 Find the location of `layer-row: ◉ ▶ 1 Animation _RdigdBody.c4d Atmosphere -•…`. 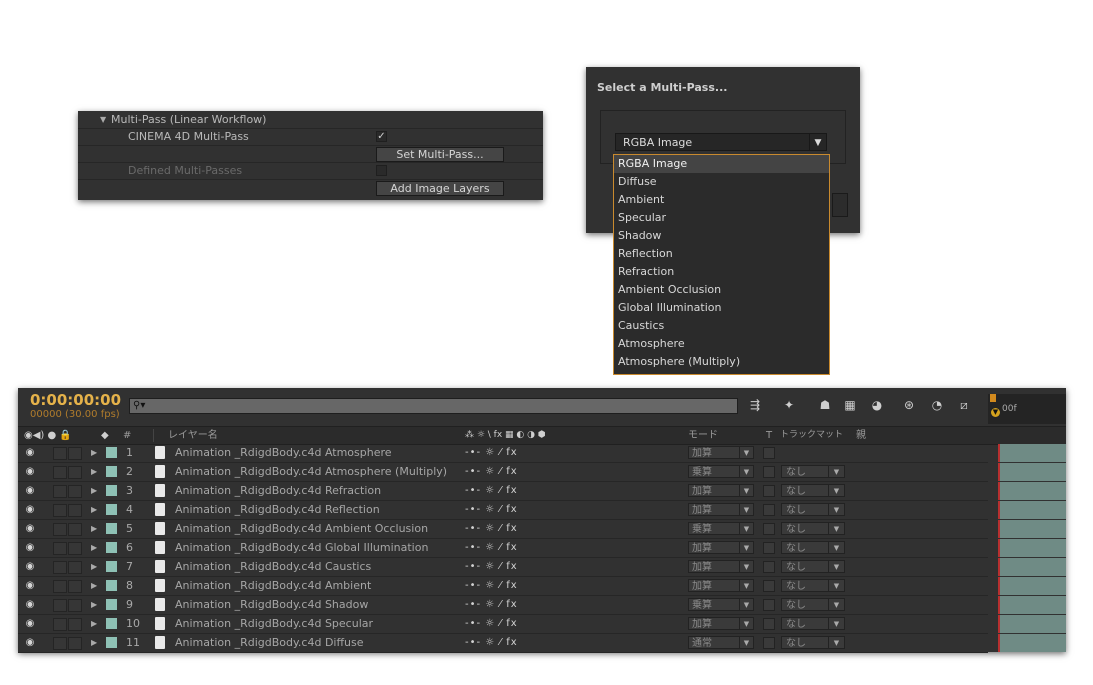

layer-row: ◉ ▶ 1 Animation _RdigdBody.c4d Atmosphere -•… is located at coordinates (503, 453).